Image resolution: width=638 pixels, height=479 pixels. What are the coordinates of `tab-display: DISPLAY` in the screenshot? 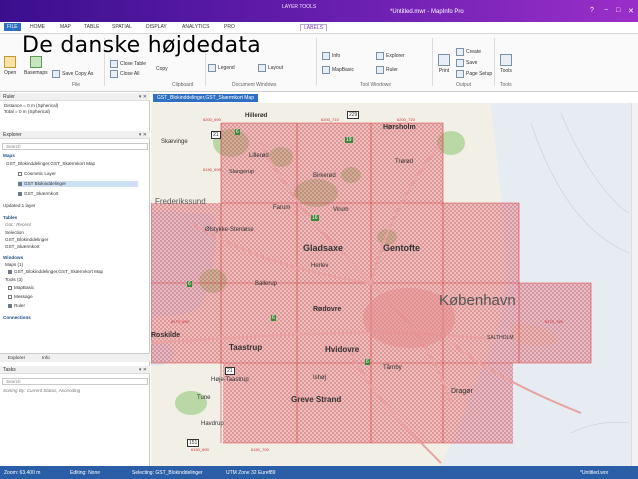 It's located at (156, 27).